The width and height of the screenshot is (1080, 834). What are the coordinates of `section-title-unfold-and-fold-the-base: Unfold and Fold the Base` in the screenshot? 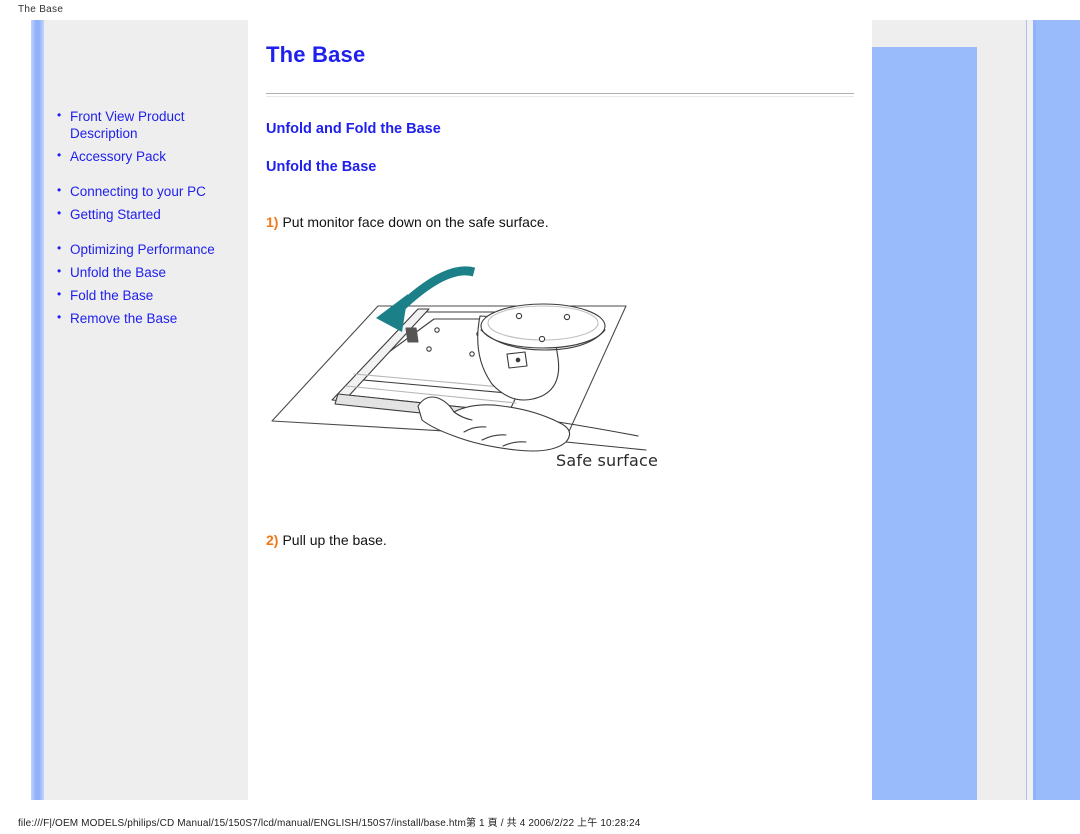 It's located at (353, 129).